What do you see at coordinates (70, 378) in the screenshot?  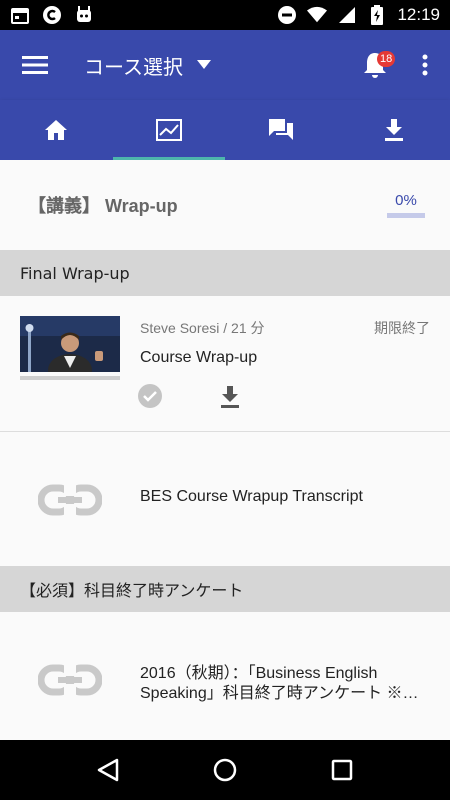 I see `video-progress-bar` at bounding box center [70, 378].